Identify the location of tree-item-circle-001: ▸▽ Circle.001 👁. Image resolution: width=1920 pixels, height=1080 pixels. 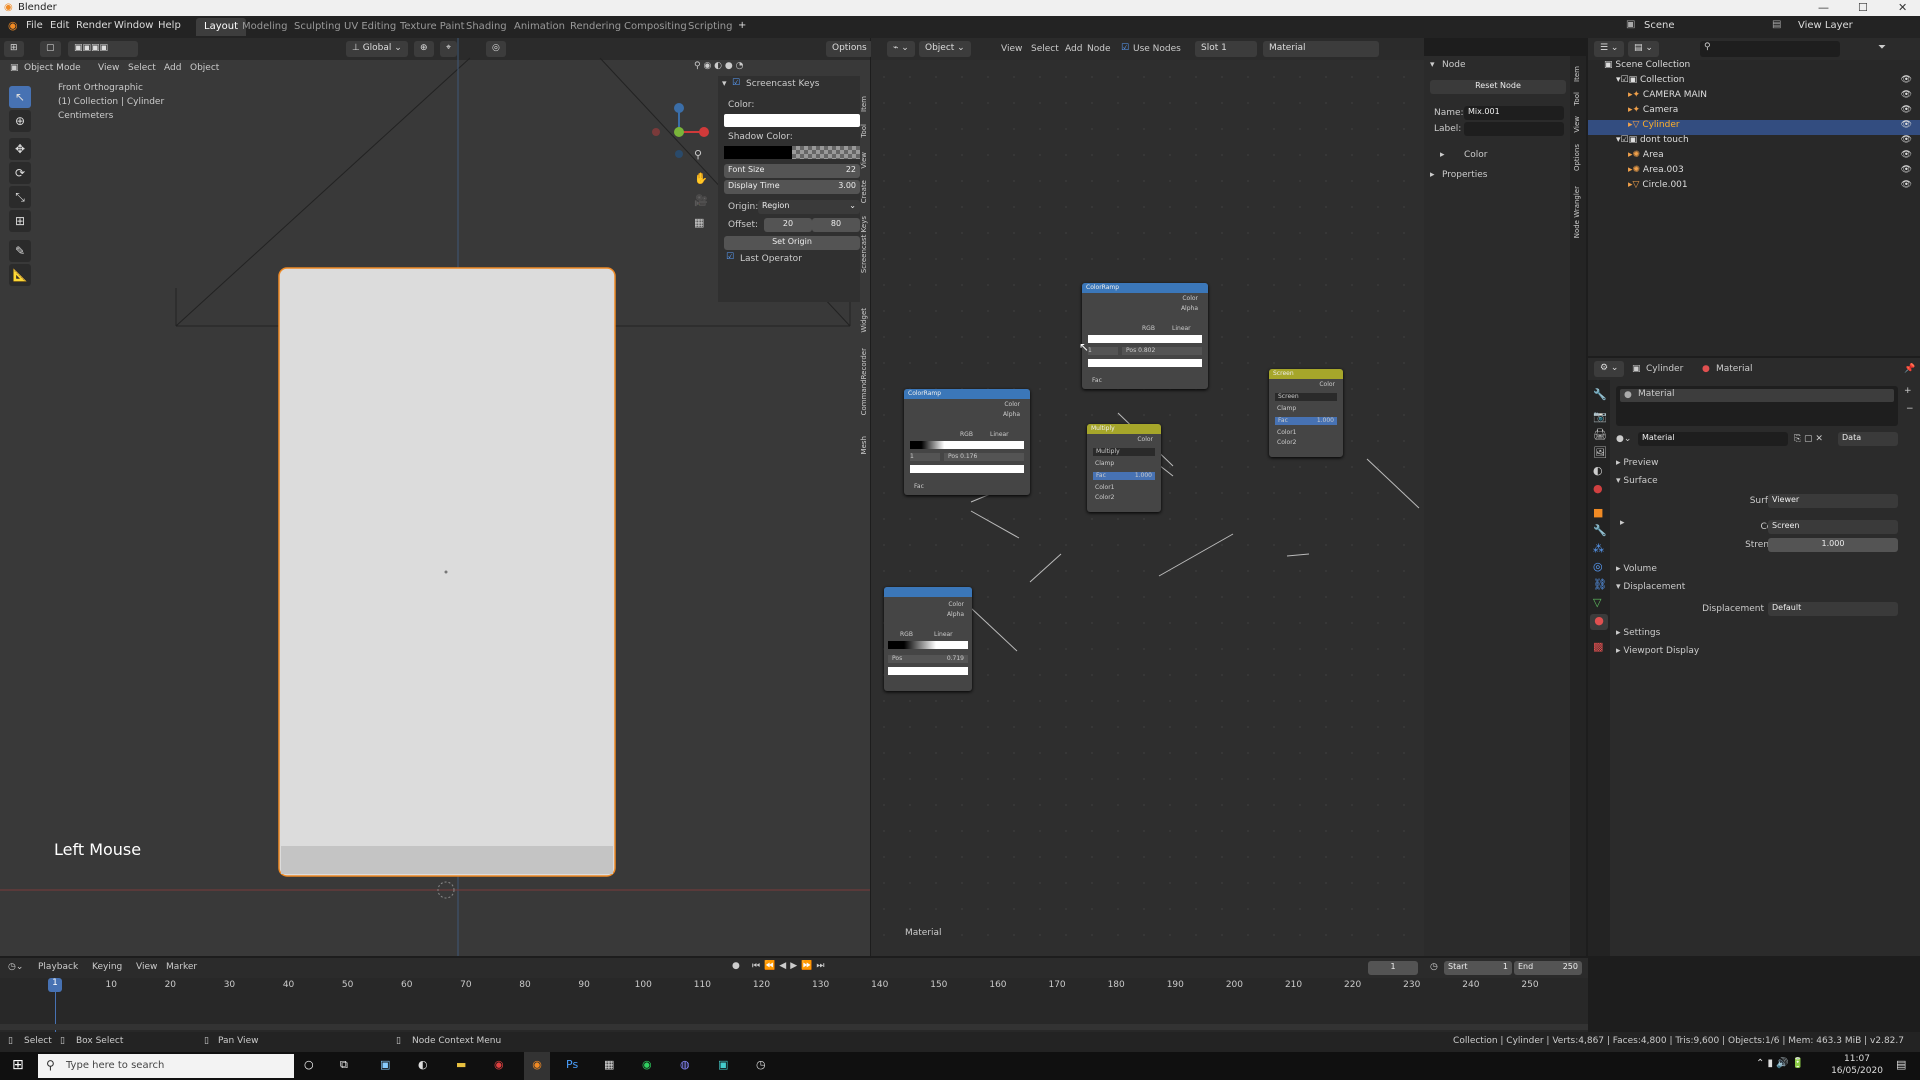
(1754, 187).